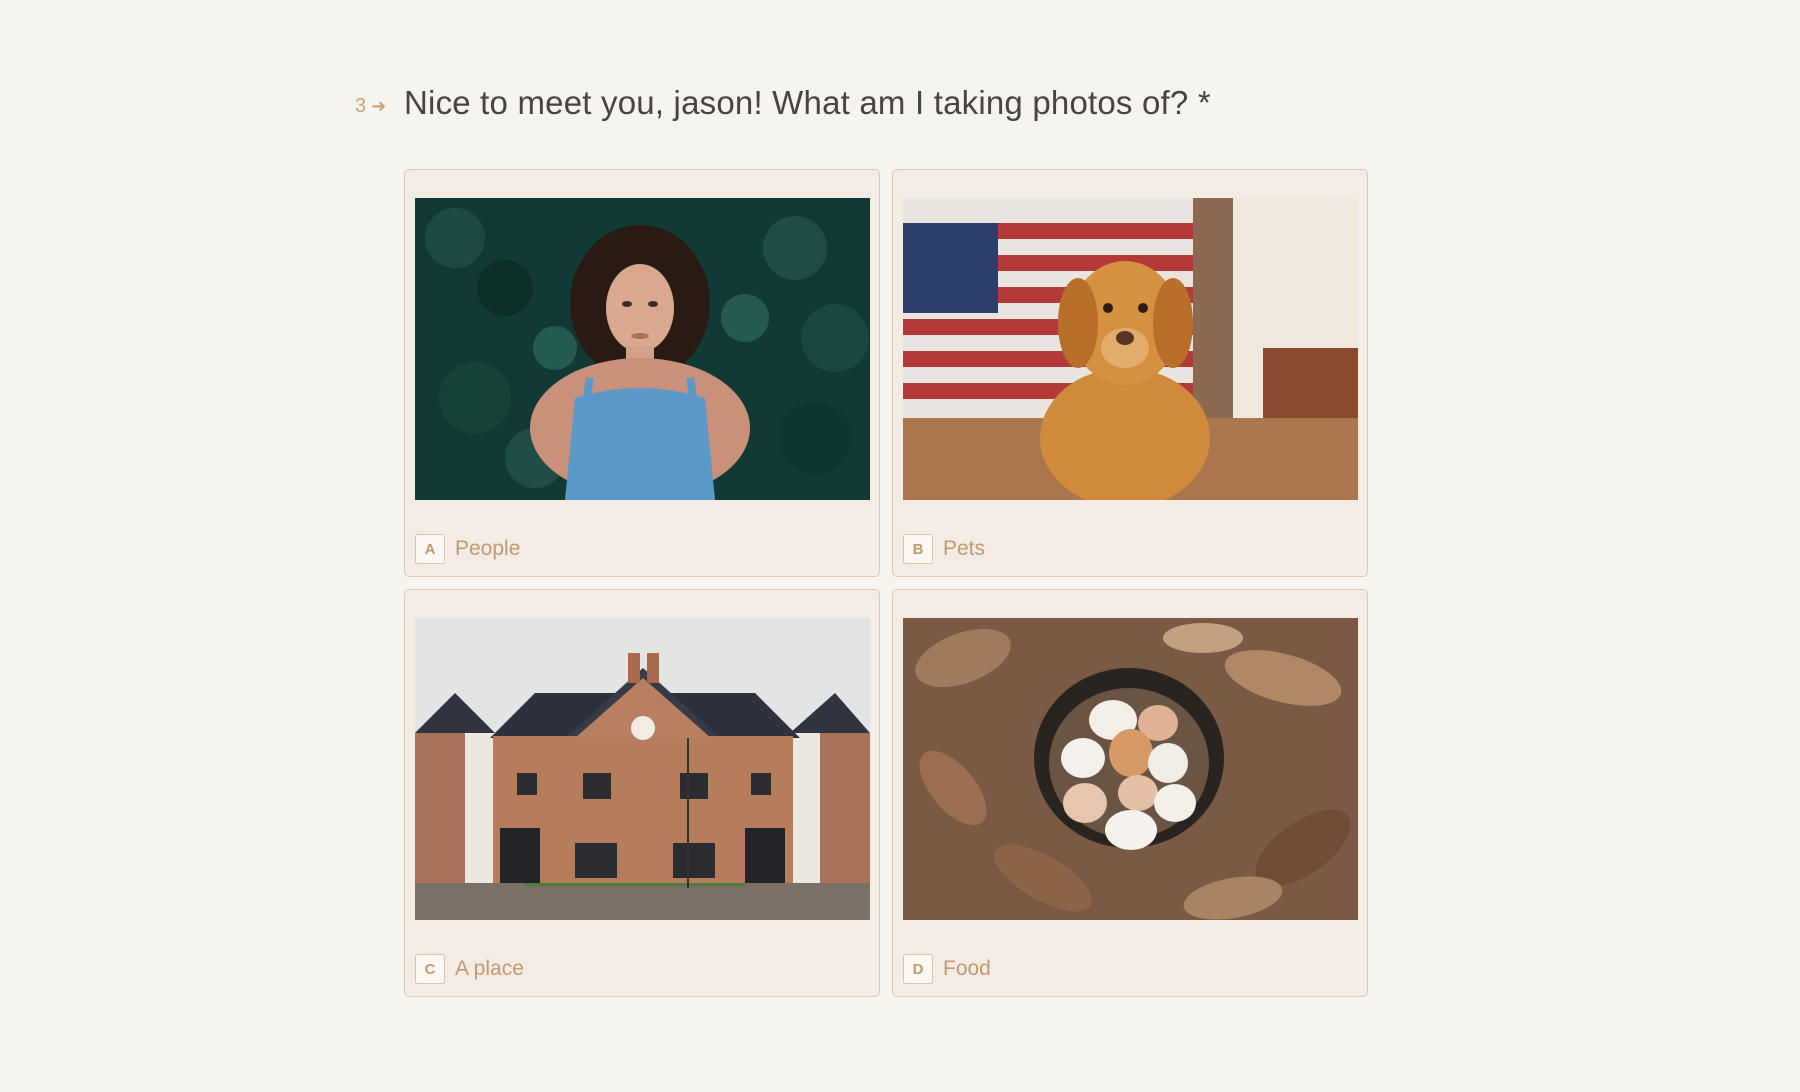 This screenshot has width=1800, height=1092. What do you see at coordinates (361, 106) in the screenshot?
I see `question-number-text: 3` at bounding box center [361, 106].